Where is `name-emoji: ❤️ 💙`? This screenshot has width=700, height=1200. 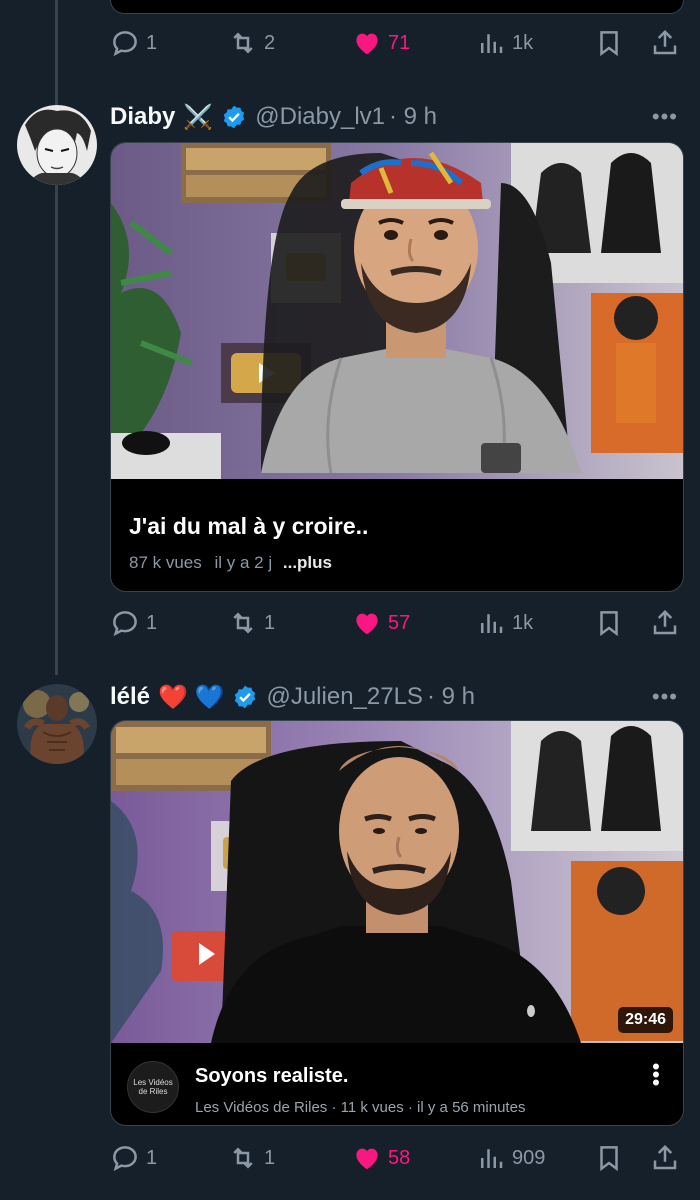 name-emoji: ❤️ 💙 is located at coordinates (191, 697).